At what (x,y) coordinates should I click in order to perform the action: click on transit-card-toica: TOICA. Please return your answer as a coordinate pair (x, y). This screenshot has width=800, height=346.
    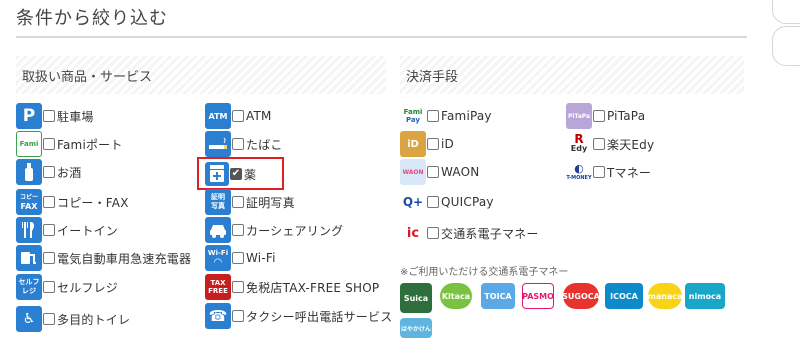
    Looking at the image, I should click on (498, 296).